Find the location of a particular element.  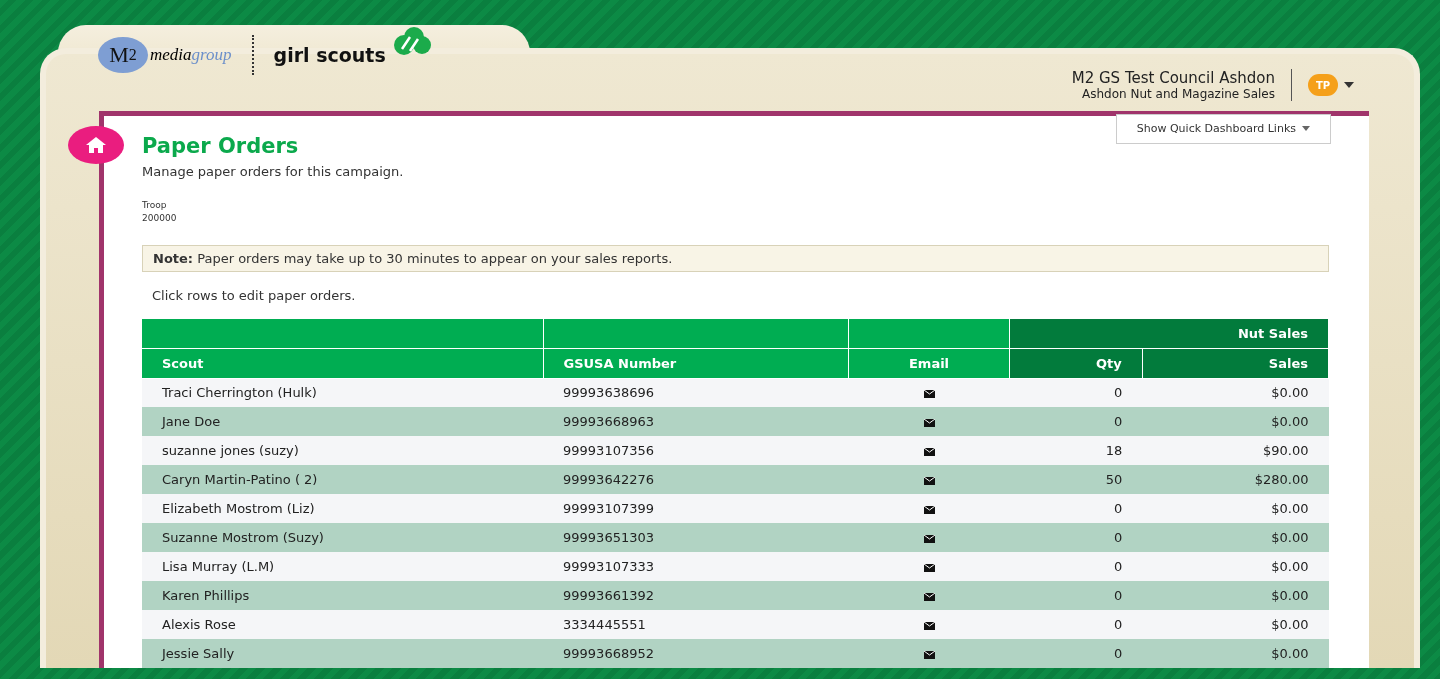

table-row: Alexis Rose 3334445551 0 $0.00 is located at coordinates (735, 624).